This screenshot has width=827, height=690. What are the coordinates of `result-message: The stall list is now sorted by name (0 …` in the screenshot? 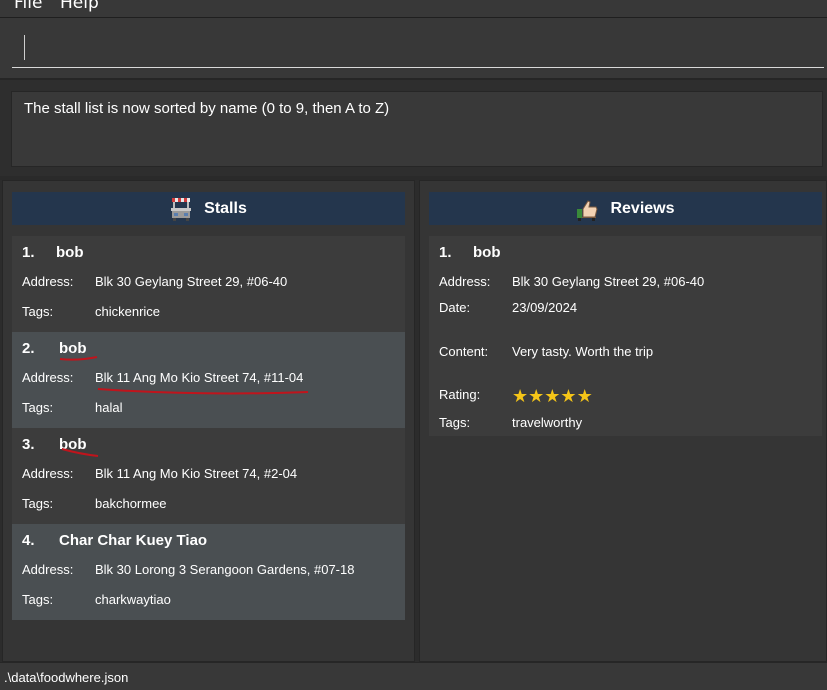 It's located at (207, 108).